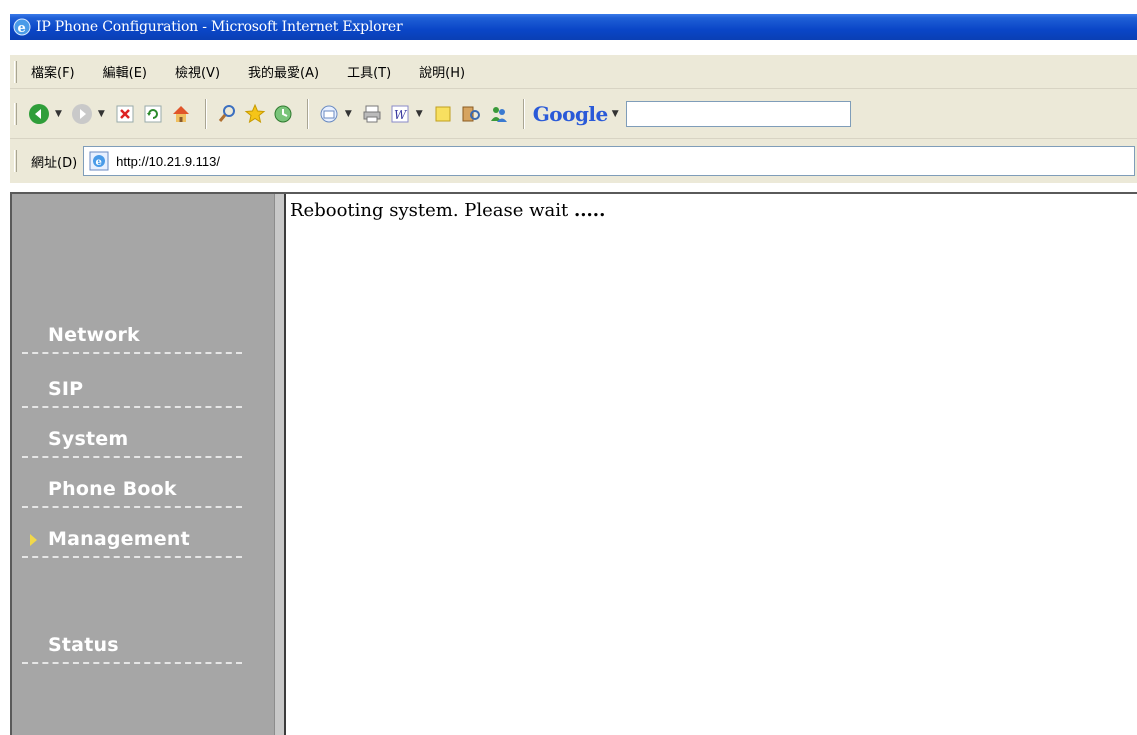 Image resolution: width=1137 pixels, height=735 pixels. I want to click on edit-icon: W, so click(400, 114).